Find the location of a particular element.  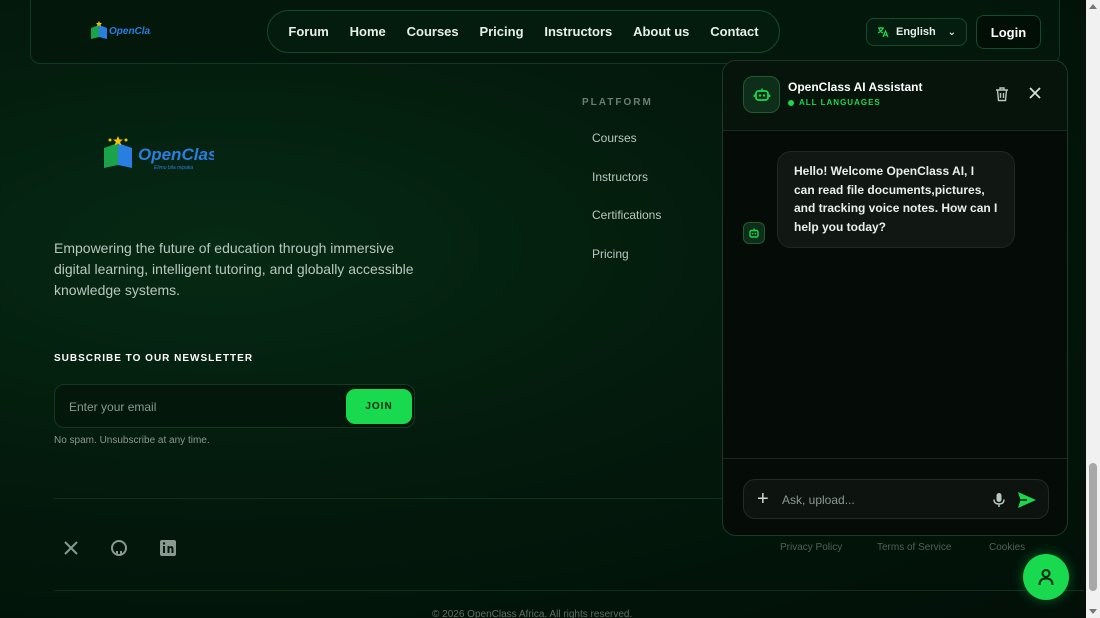

login-button: Login is located at coordinates (1008, 32).